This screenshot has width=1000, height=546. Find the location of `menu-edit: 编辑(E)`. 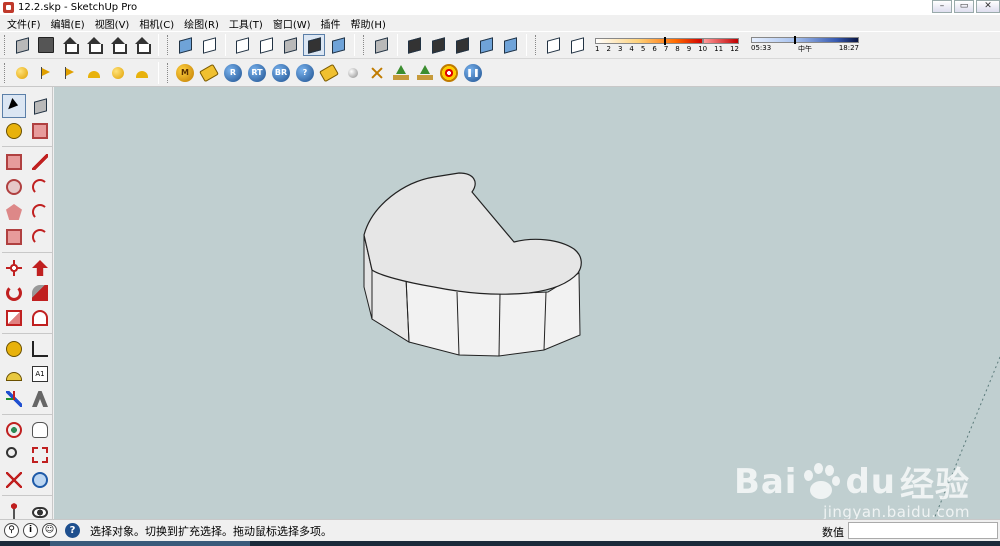

menu-edit: 编辑(E) is located at coordinates (68, 23).